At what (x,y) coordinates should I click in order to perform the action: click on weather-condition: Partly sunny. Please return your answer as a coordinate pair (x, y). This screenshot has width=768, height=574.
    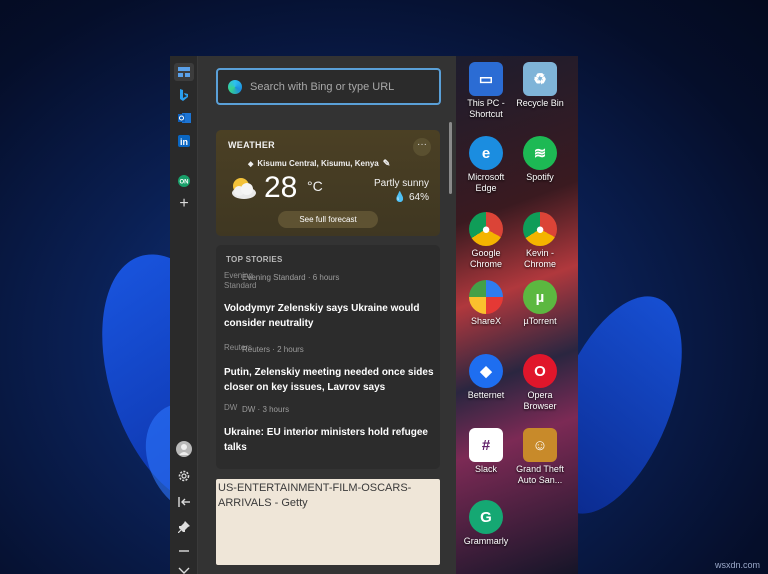
    Looking at the image, I should click on (401, 183).